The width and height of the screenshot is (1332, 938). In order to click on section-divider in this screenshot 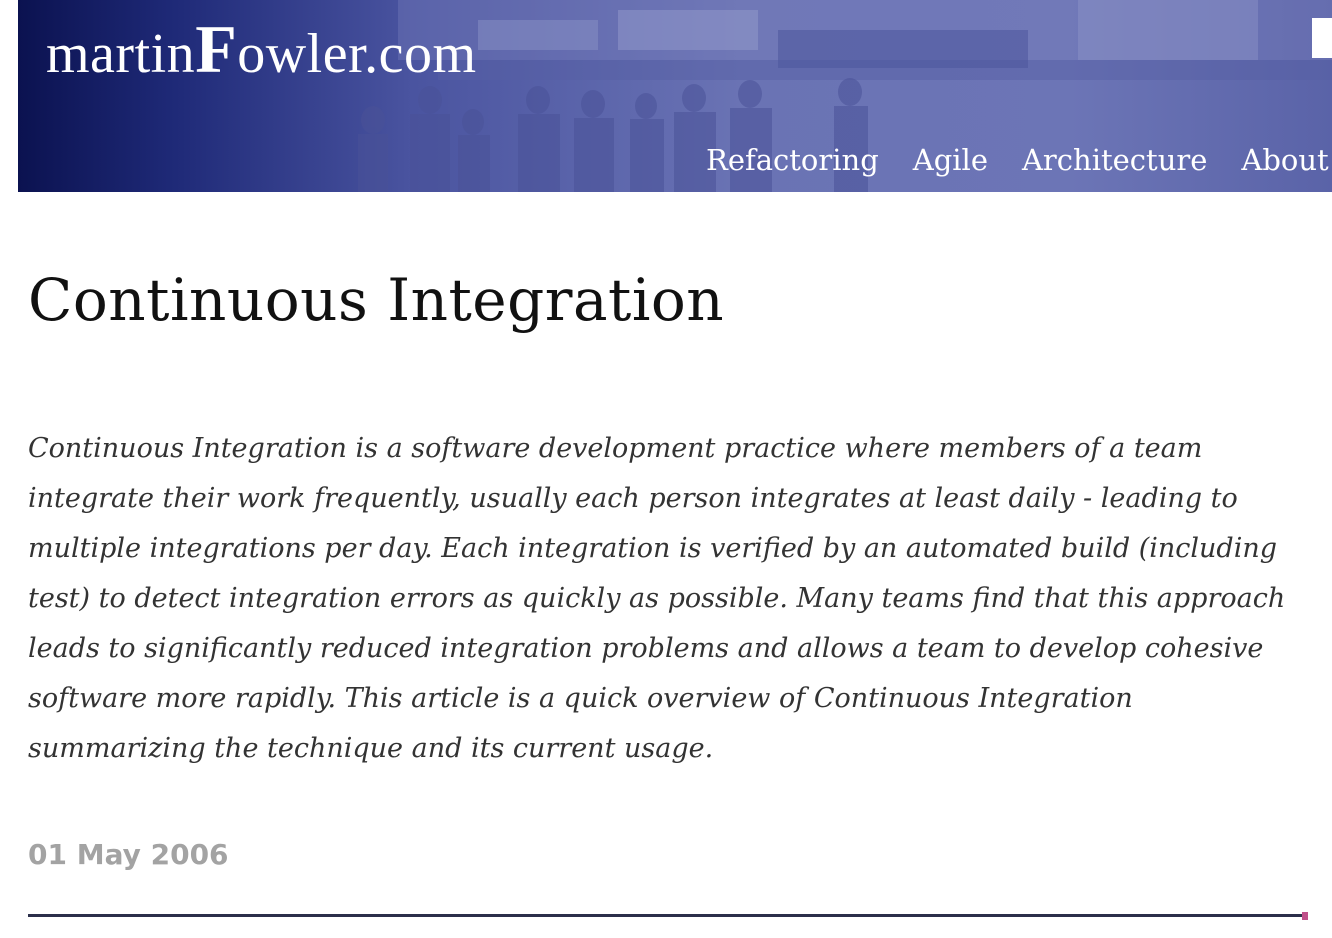, I will do `click(668, 915)`.